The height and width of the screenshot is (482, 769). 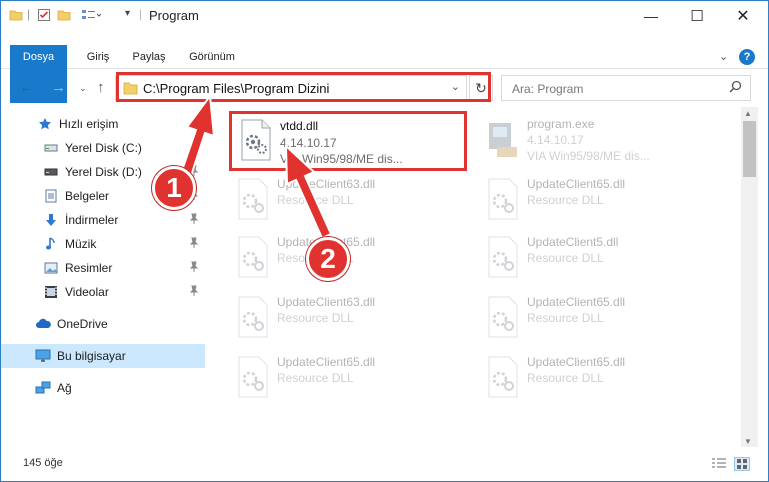 What do you see at coordinates (328, 259) in the screenshot?
I see `step-badge-2: 2` at bounding box center [328, 259].